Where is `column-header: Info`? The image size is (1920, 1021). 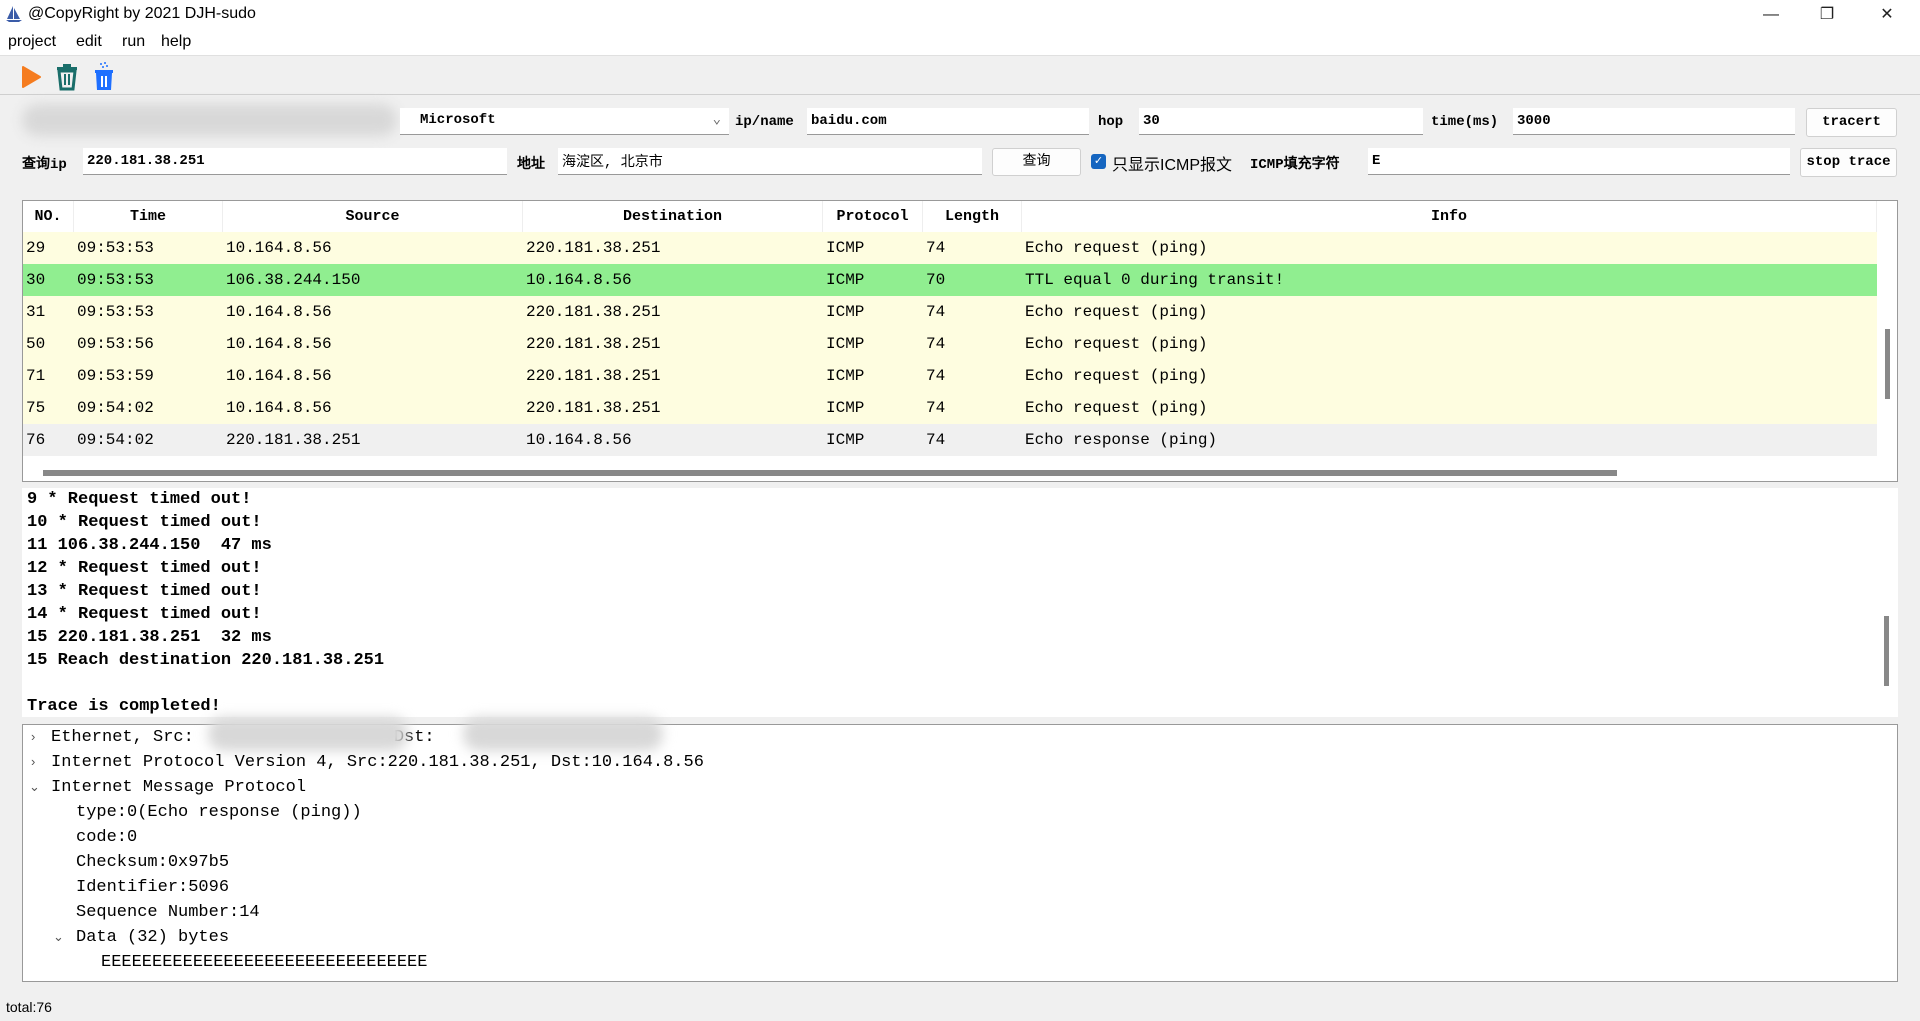
column-header: Info is located at coordinates (1449, 216).